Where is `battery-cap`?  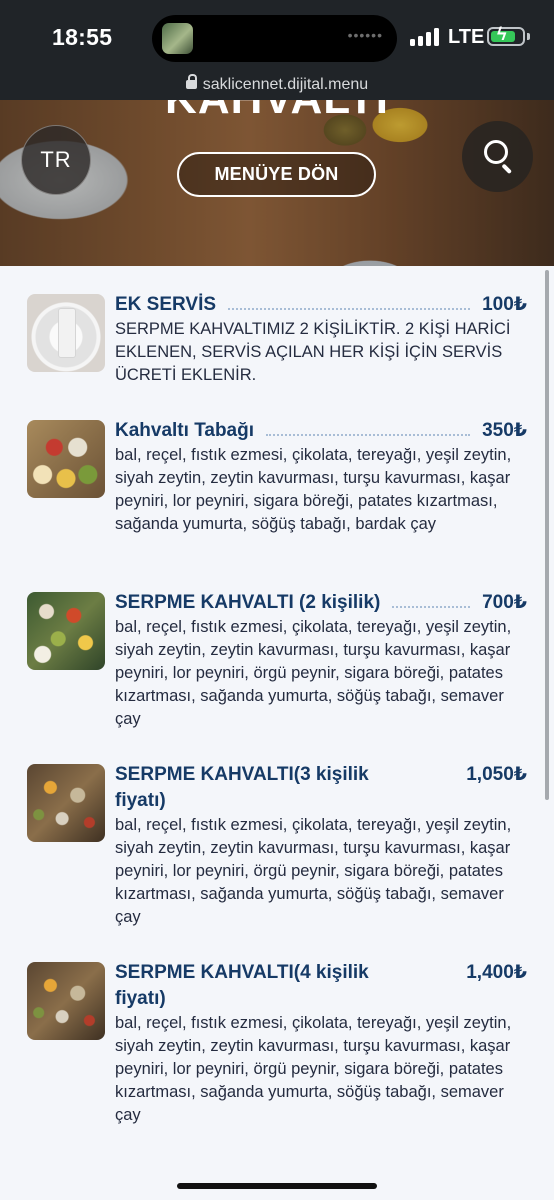 battery-cap is located at coordinates (528, 36).